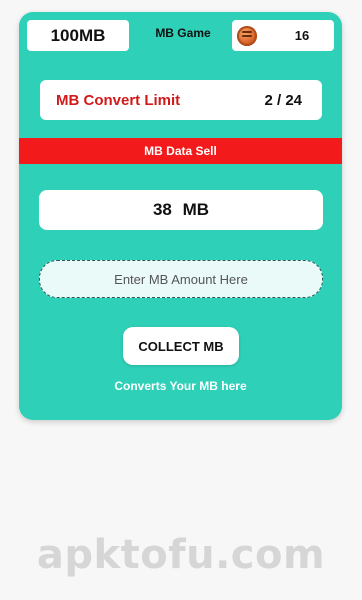 This screenshot has height=600, width=362. What do you see at coordinates (181, 346) in the screenshot?
I see `collect-mb-button: COLLECT MB` at bounding box center [181, 346].